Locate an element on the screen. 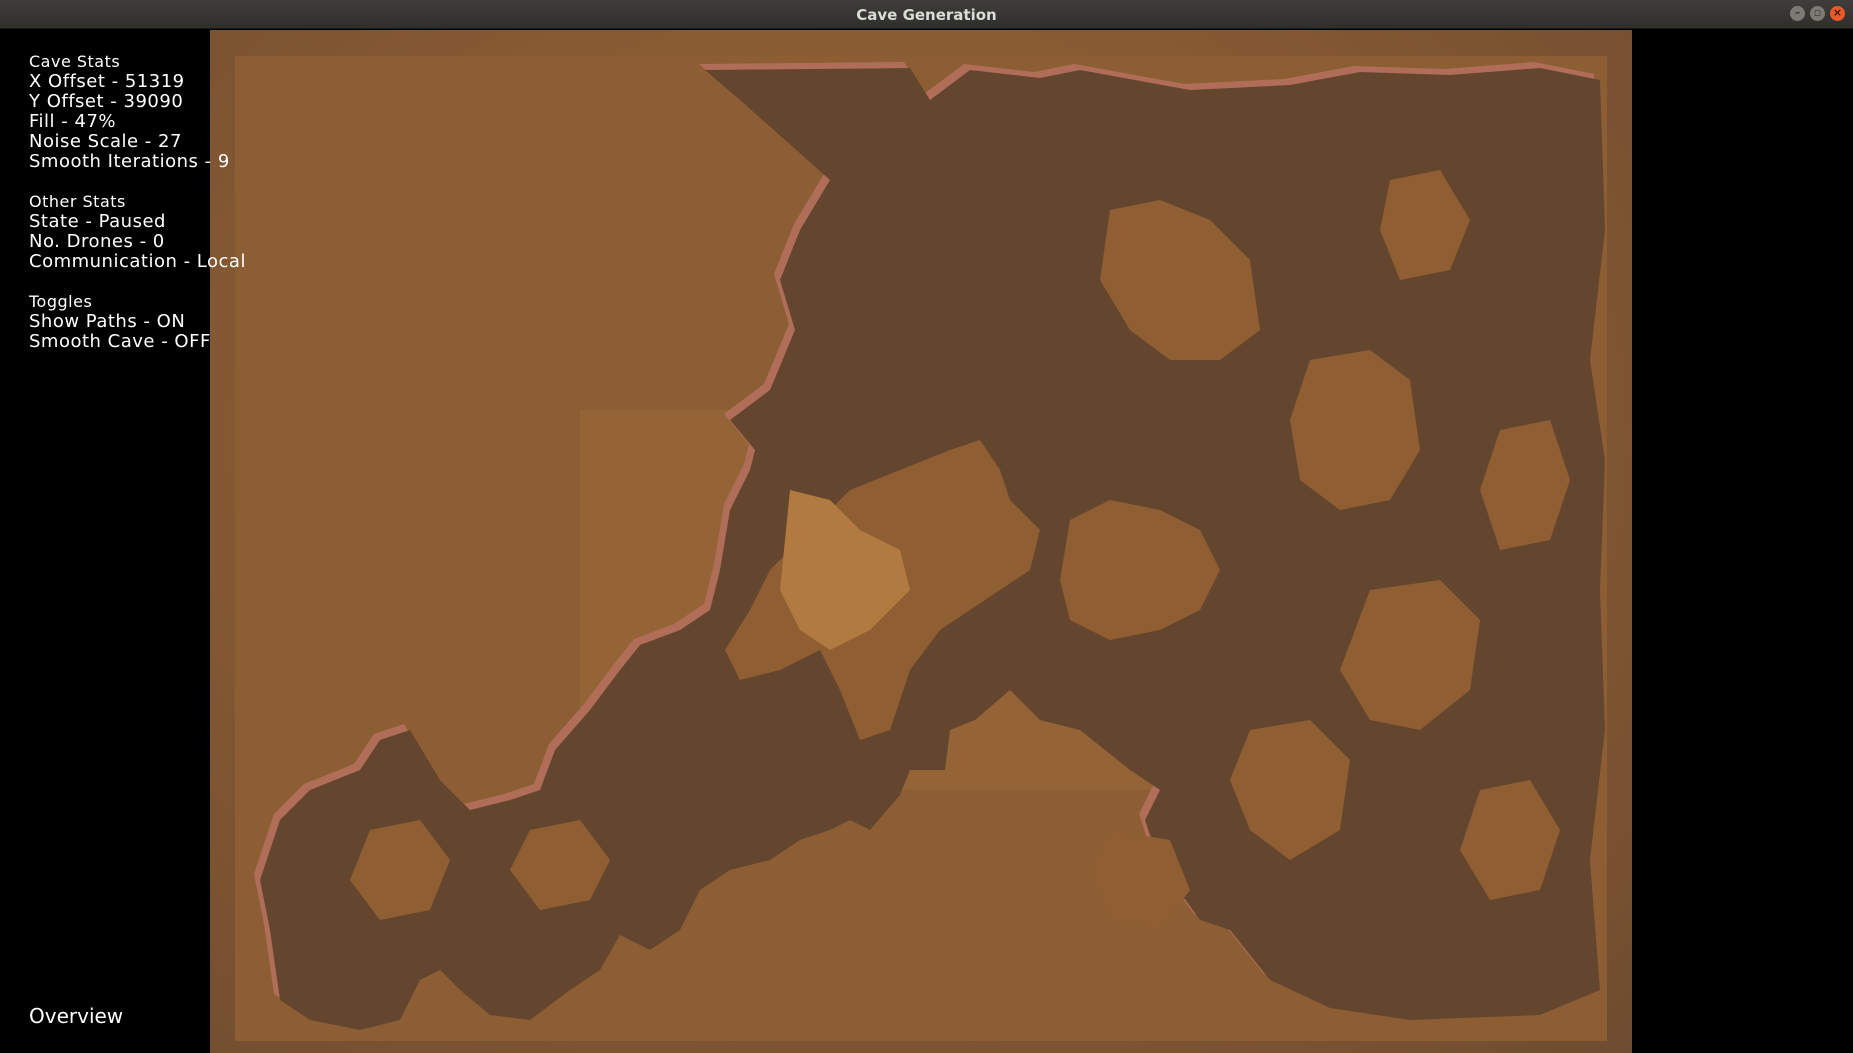 The image size is (1853, 1053). y-offset-stat: Y Offset - 39090 is located at coordinates (106, 101).